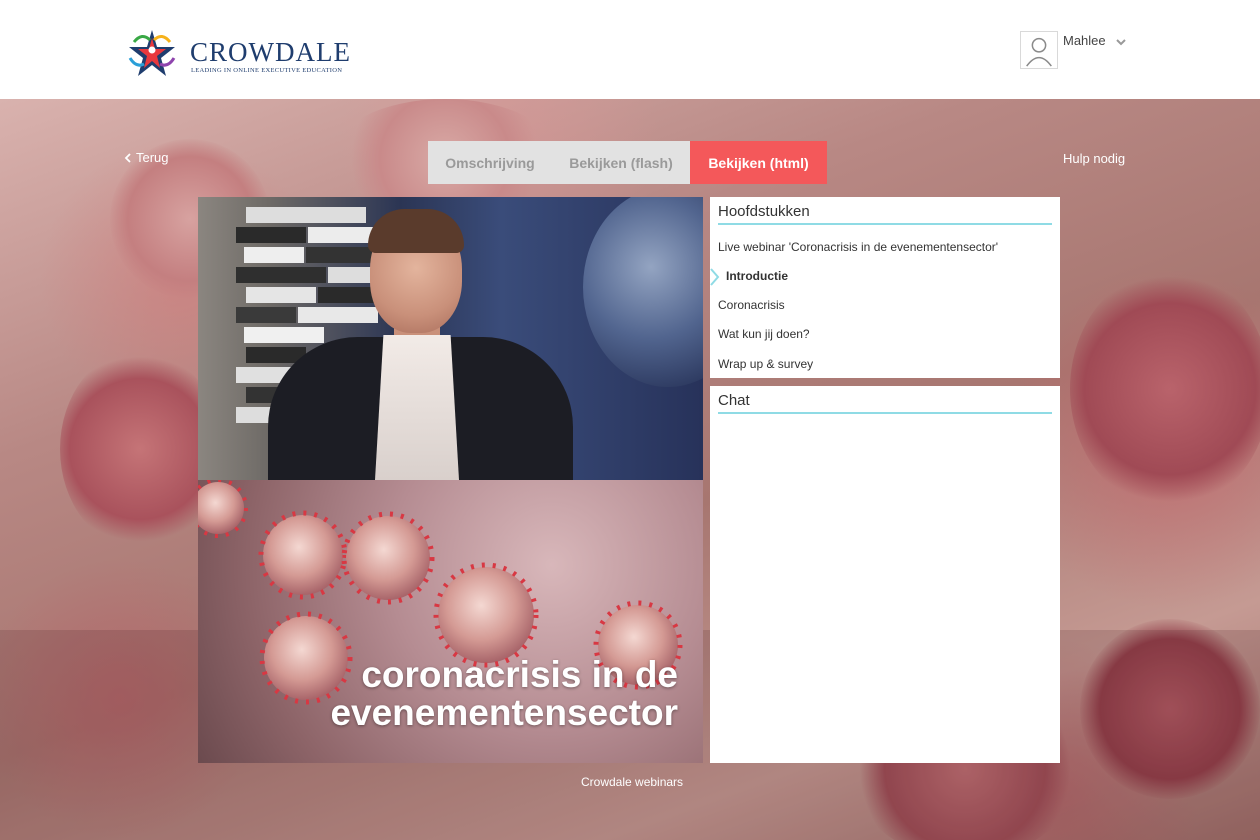 This screenshot has height=840, width=1260. I want to click on avatar, so click(1039, 50).